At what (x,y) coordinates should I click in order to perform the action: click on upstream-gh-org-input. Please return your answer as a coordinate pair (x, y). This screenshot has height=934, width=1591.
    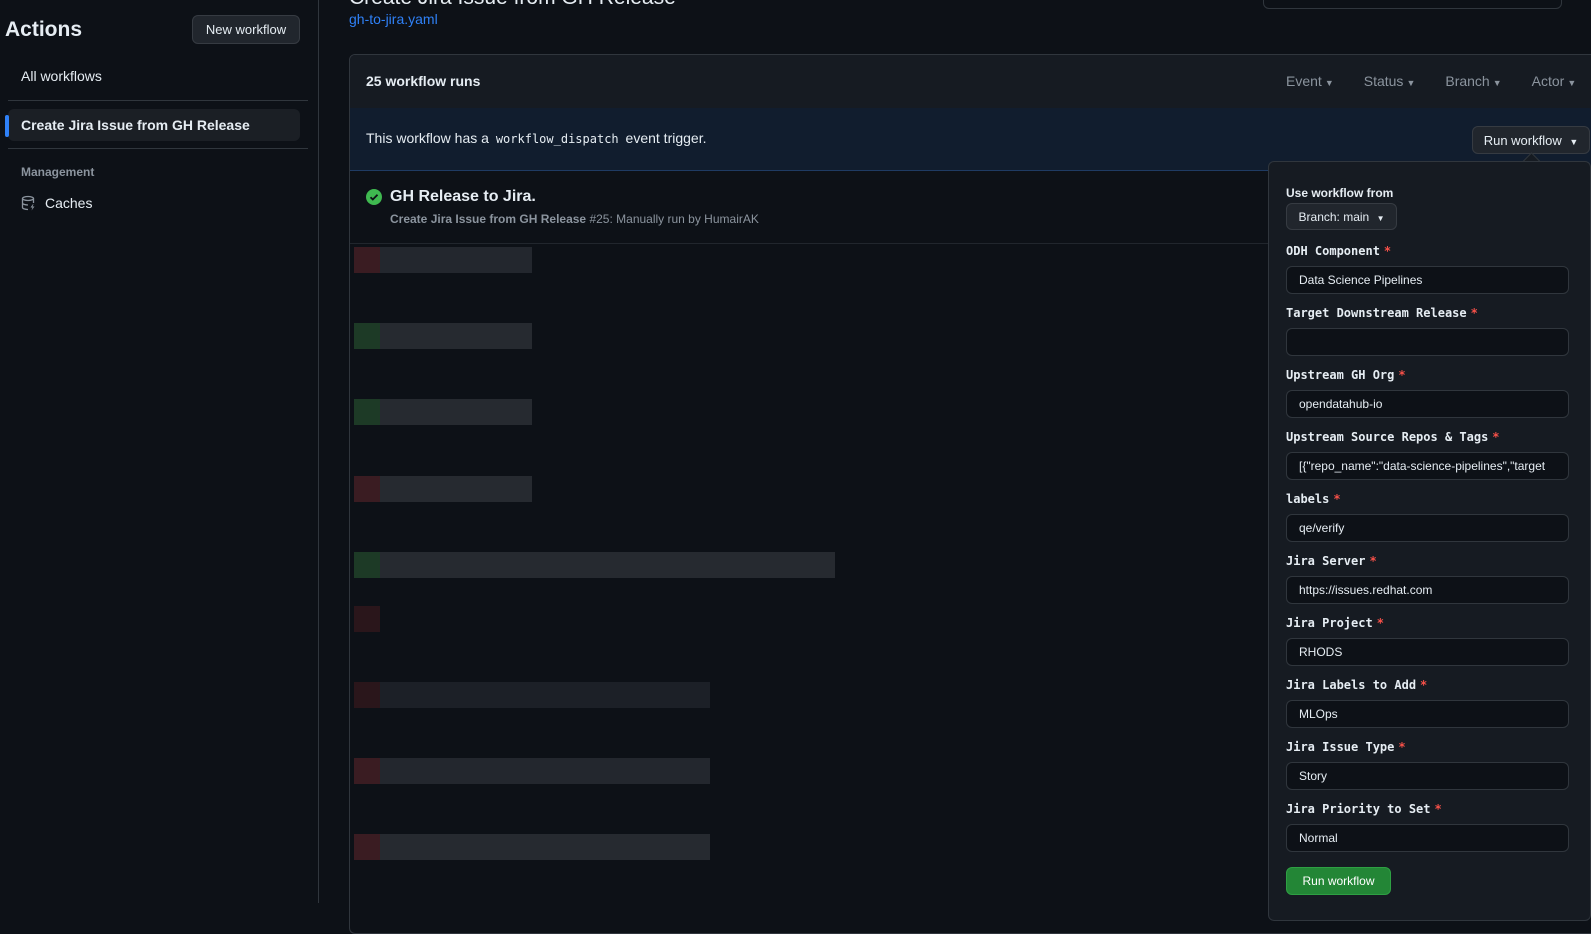
    Looking at the image, I should click on (1427, 404).